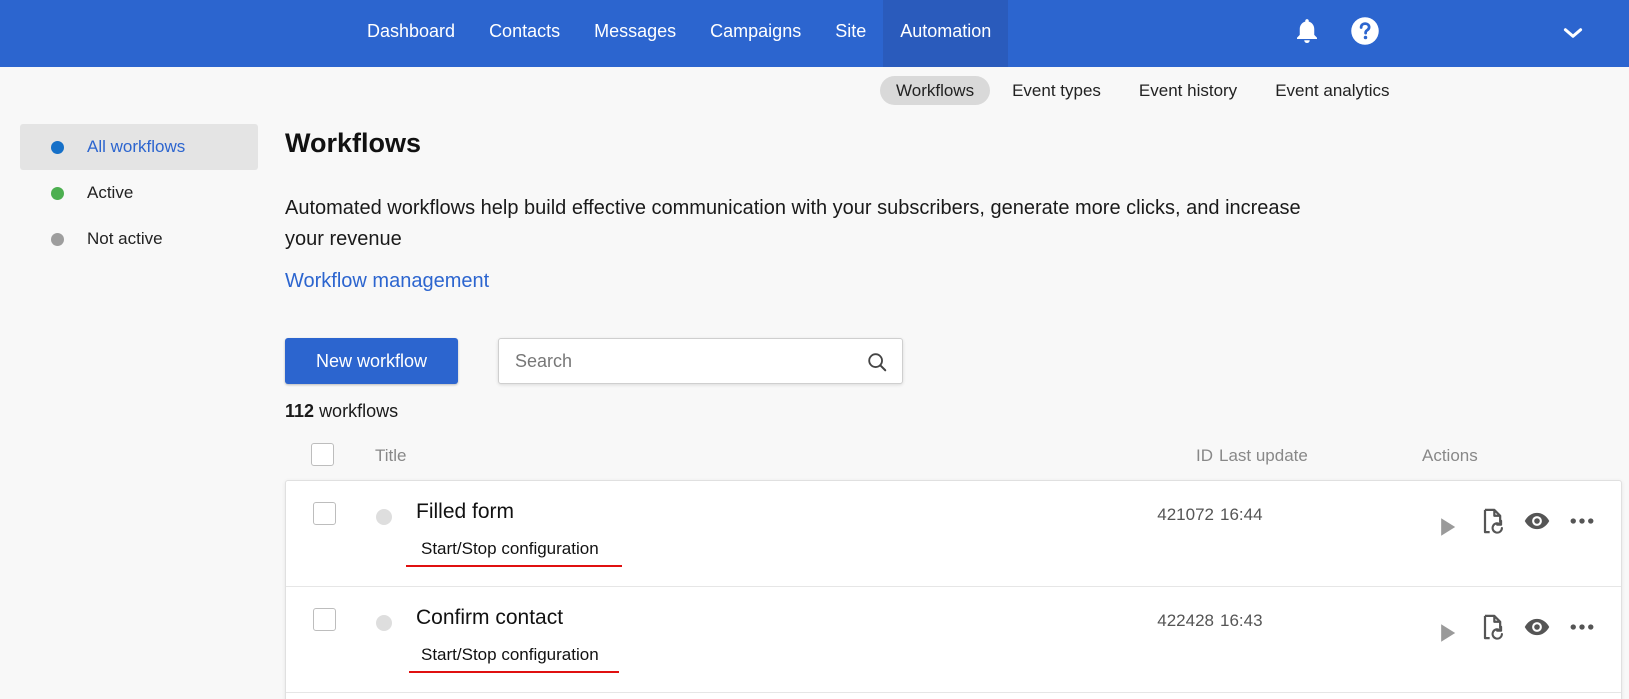 Image resolution: width=1629 pixels, height=699 pixels. I want to click on search-box, so click(700, 361).